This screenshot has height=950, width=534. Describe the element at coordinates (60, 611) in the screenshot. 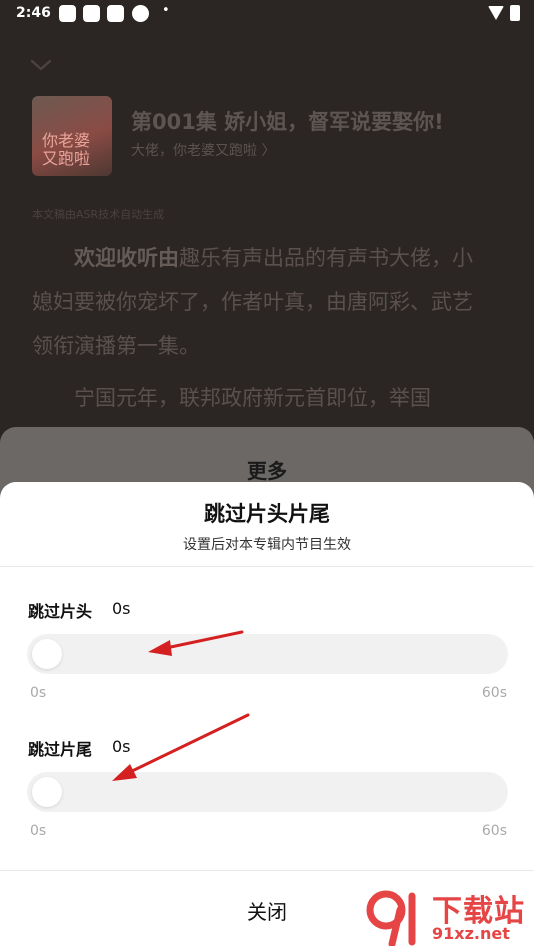

I see `intro-label: 跳过片头` at that location.